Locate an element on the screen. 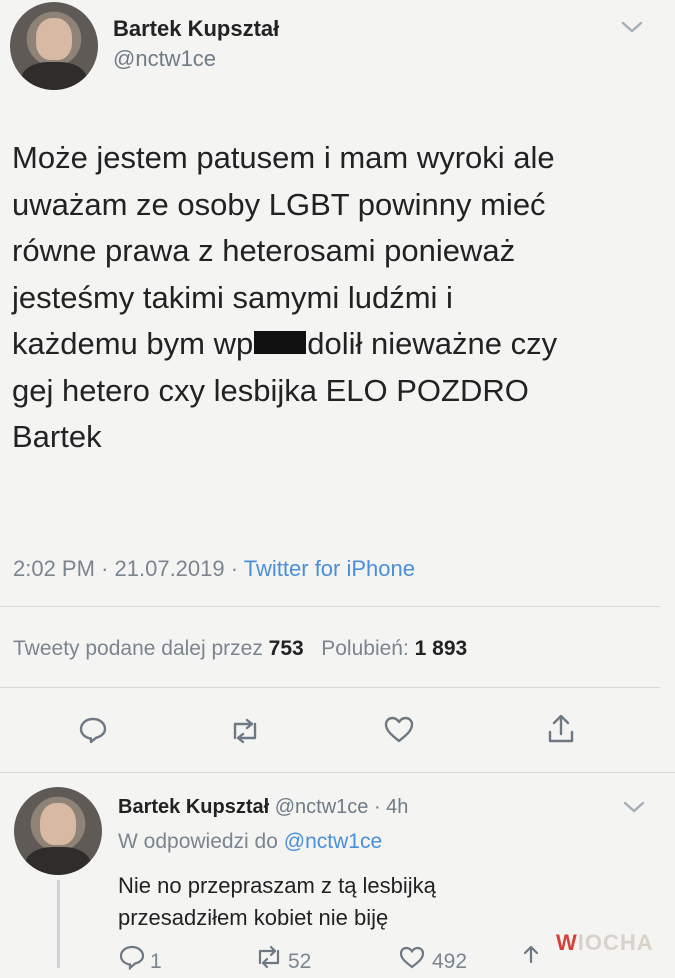  reply-header: Bartek Kupształ @nctw1ce · 4h is located at coordinates (263, 807).